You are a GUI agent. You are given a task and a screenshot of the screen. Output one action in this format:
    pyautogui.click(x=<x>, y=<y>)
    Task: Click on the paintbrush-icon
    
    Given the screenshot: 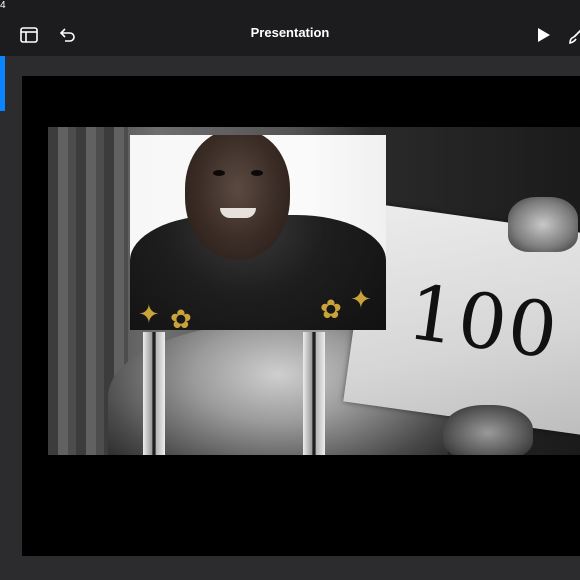 What is the action you would take?
    pyautogui.click(x=574, y=37)
    